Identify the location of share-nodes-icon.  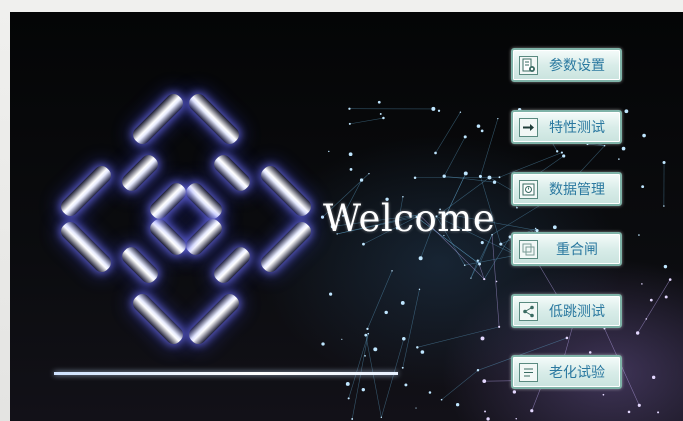
(528, 311).